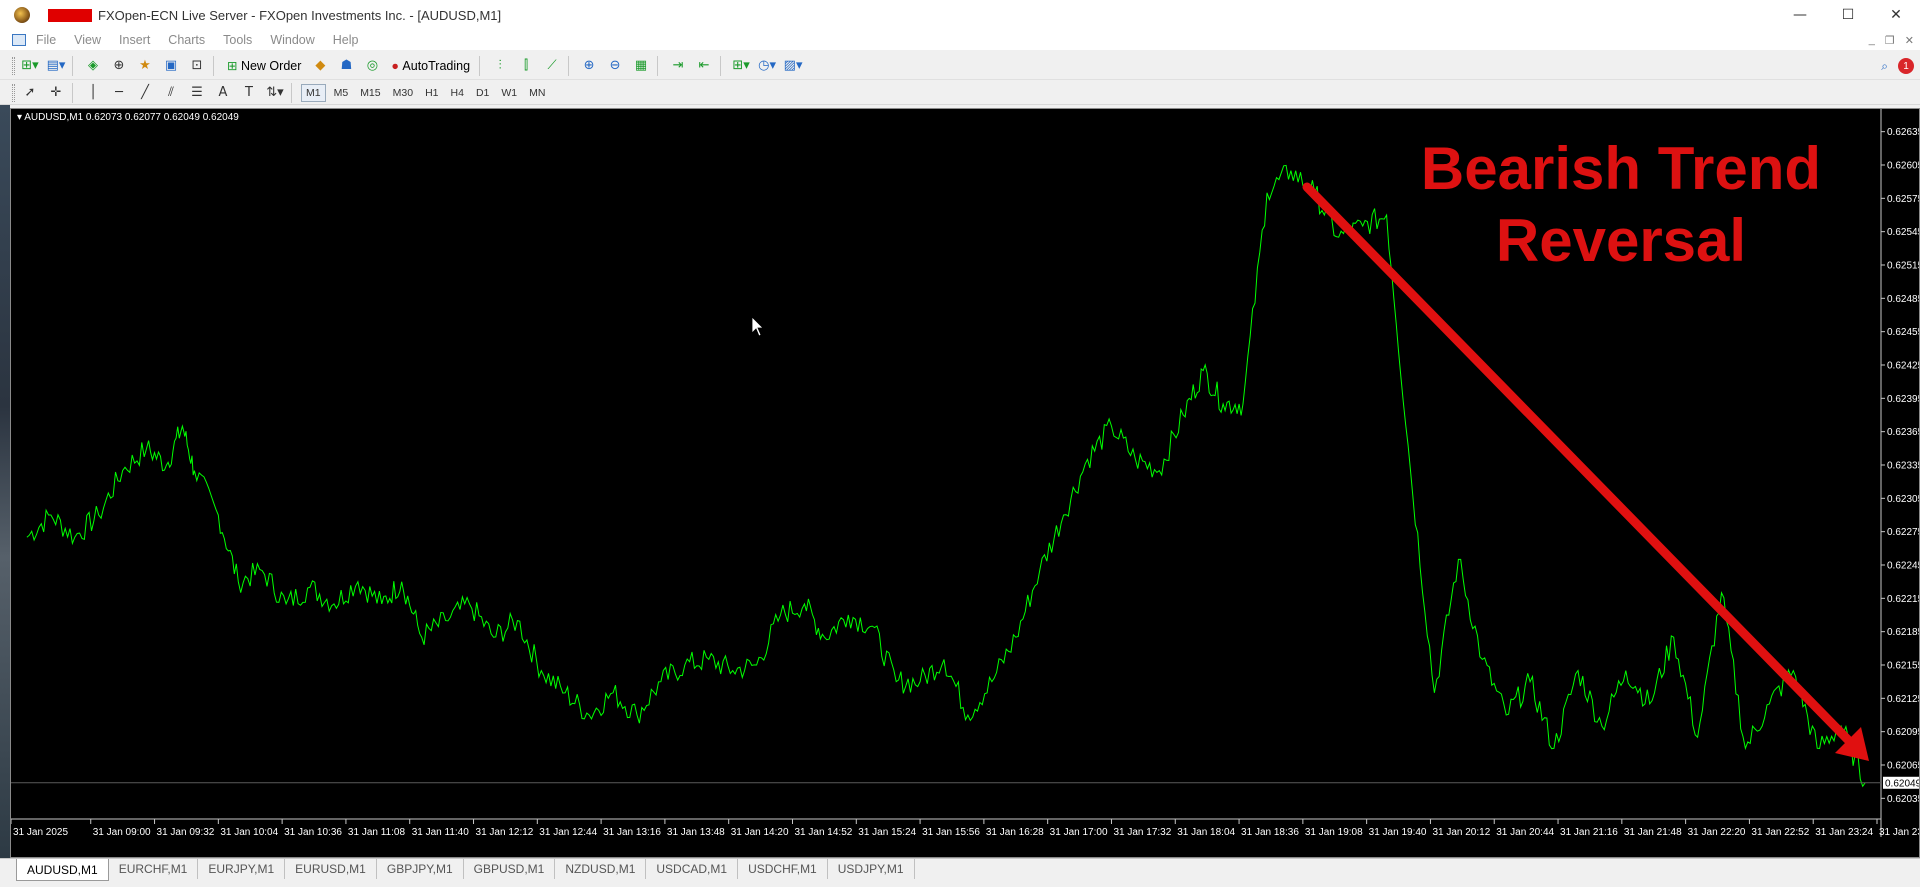 This screenshot has height=887, width=1920. What do you see at coordinates (171, 93) in the screenshot?
I see `equidistant-channel-icon: ⫽` at bounding box center [171, 93].